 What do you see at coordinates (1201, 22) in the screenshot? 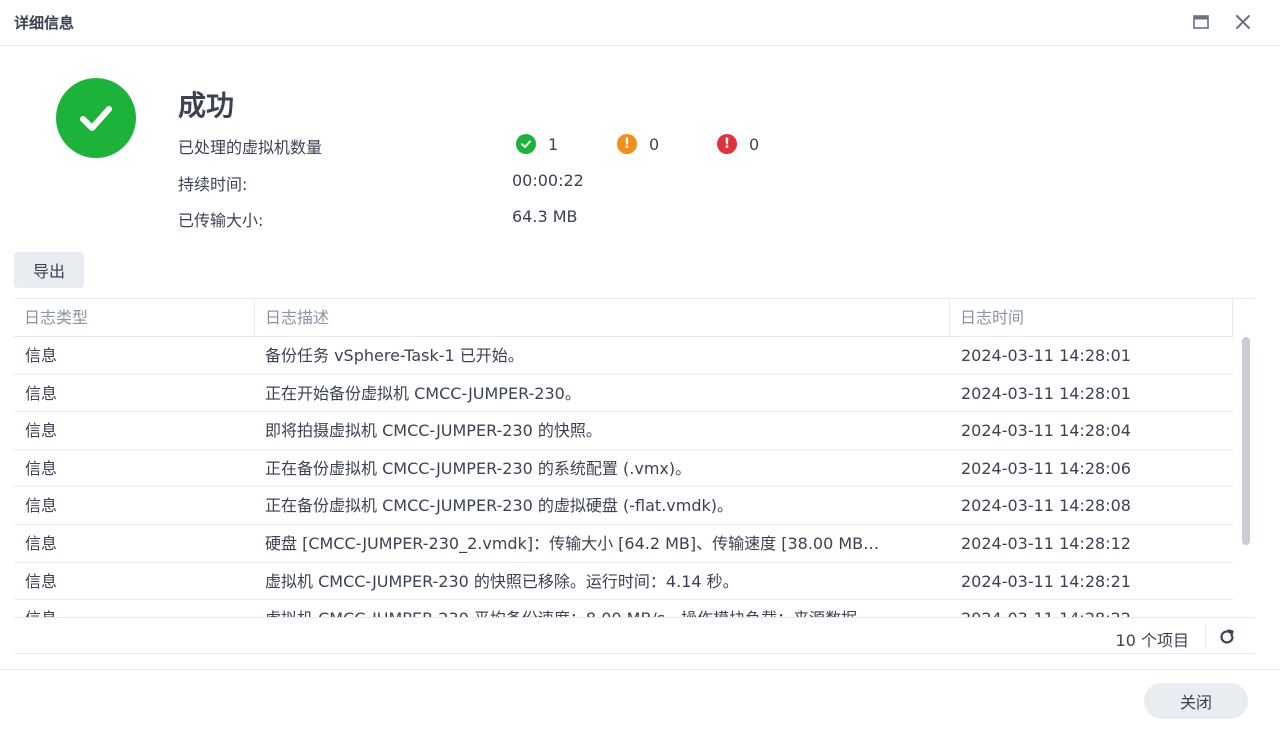
I see `maximize-icon` at bounding box center [1201, 22].